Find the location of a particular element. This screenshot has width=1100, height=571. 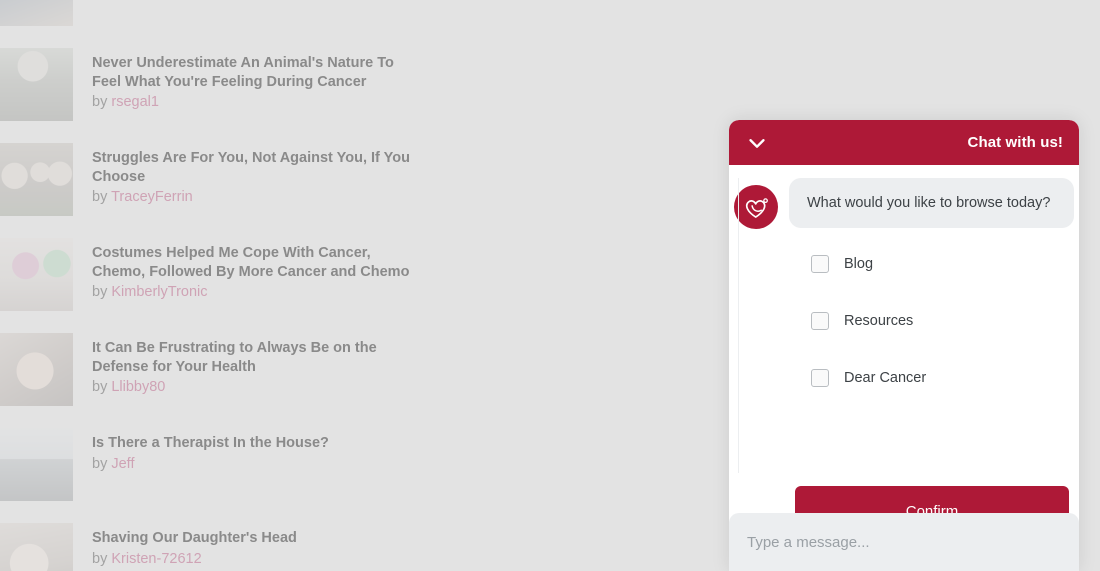

option-label: Resources is located at coordinates (879, 321).